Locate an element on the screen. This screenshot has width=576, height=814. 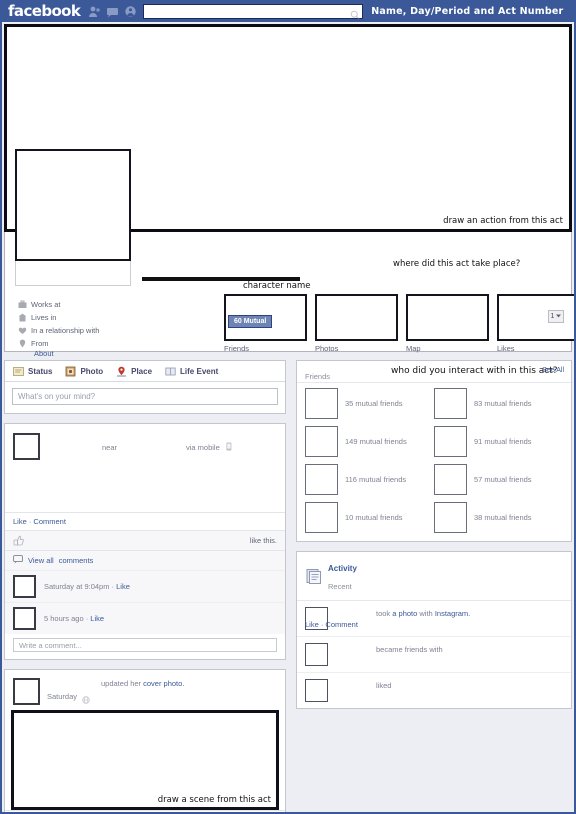
info-row-works-at: Works at is located at coordinates (58, 304).